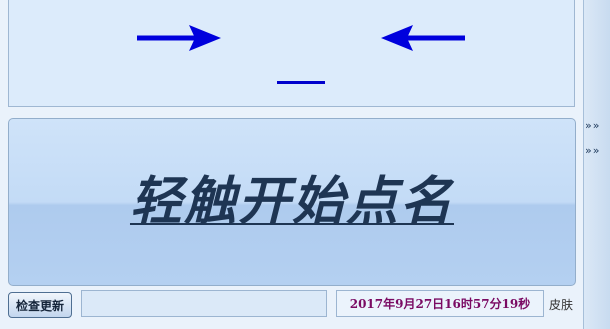 The width and height of the screenshot is (610, 329). Describe the element at coordinates (301, 82) in the screenshot. I see `selected-name-placeholder` at that location.